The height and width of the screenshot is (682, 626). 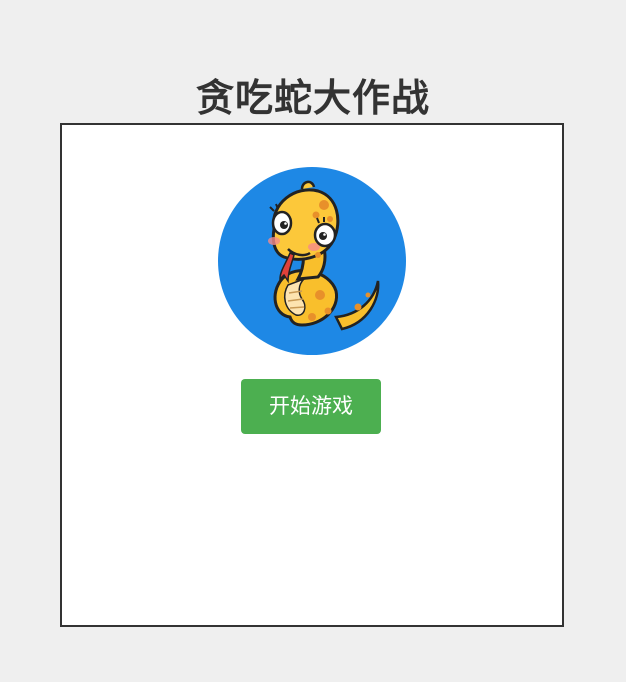 I want to click on start-game-button: 开始游戏, so click(x=311, y=406).